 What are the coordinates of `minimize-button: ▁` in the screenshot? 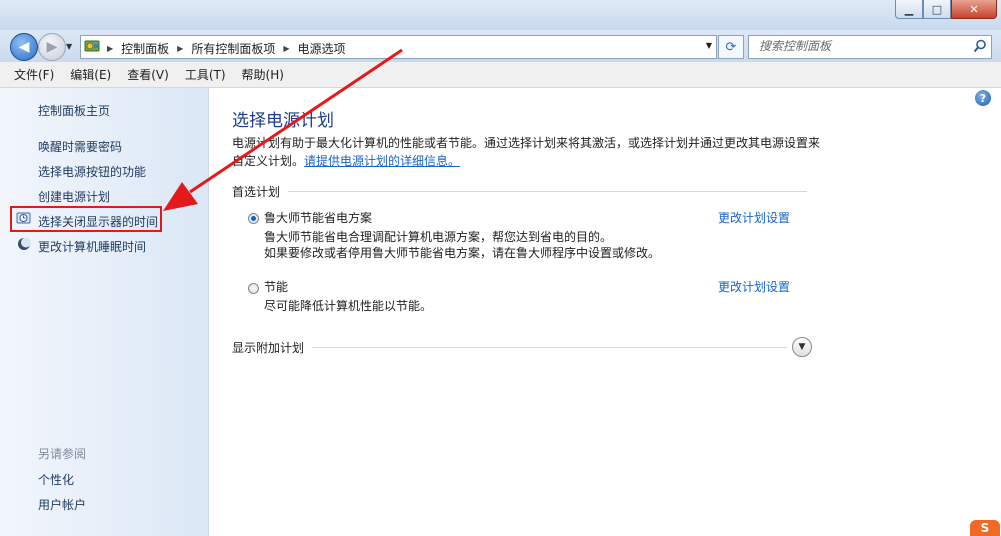 It's located at (909, 9).